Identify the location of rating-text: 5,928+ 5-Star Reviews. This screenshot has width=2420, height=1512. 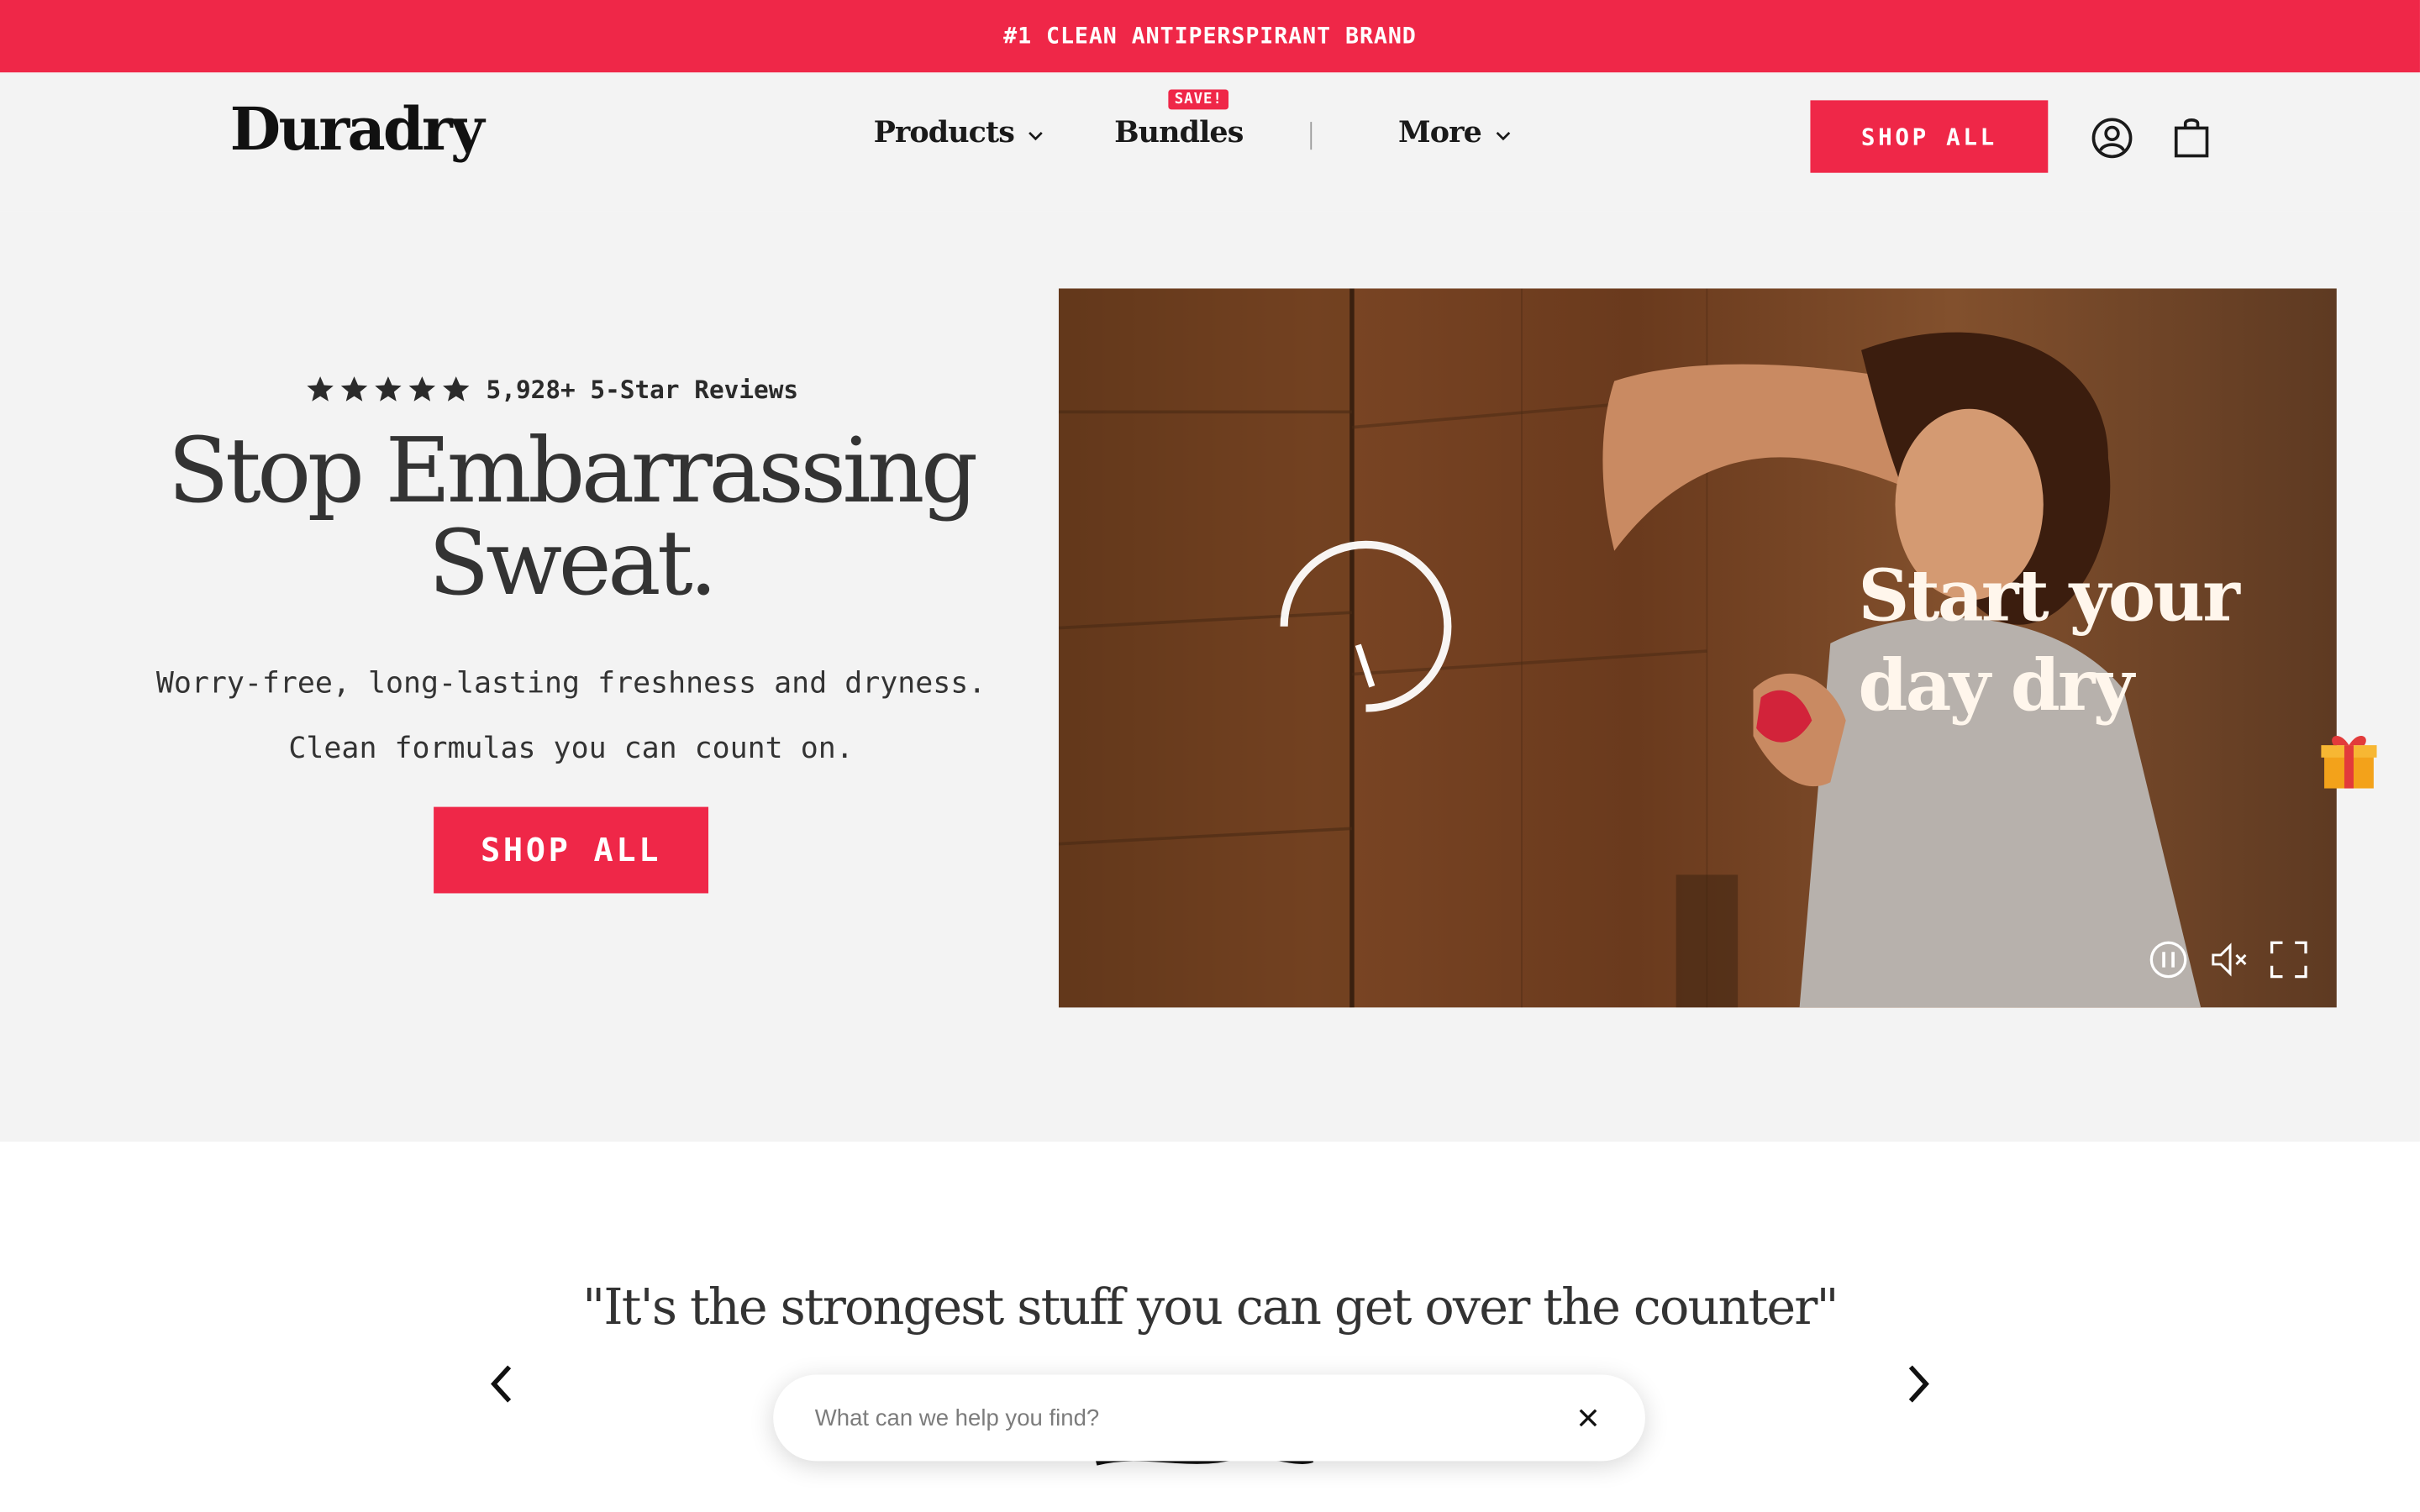
(643, 390).